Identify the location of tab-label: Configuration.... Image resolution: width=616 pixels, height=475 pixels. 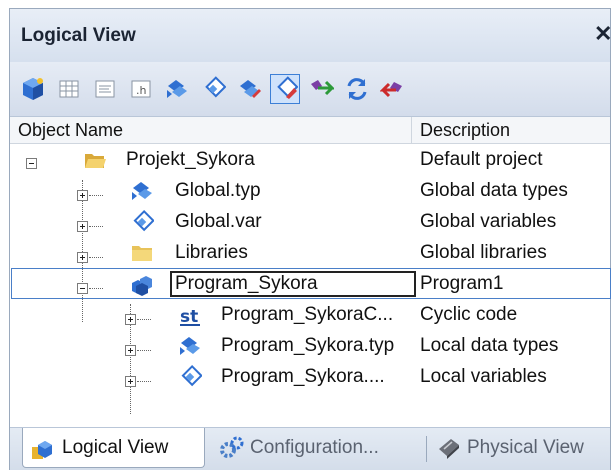
(314, 447).